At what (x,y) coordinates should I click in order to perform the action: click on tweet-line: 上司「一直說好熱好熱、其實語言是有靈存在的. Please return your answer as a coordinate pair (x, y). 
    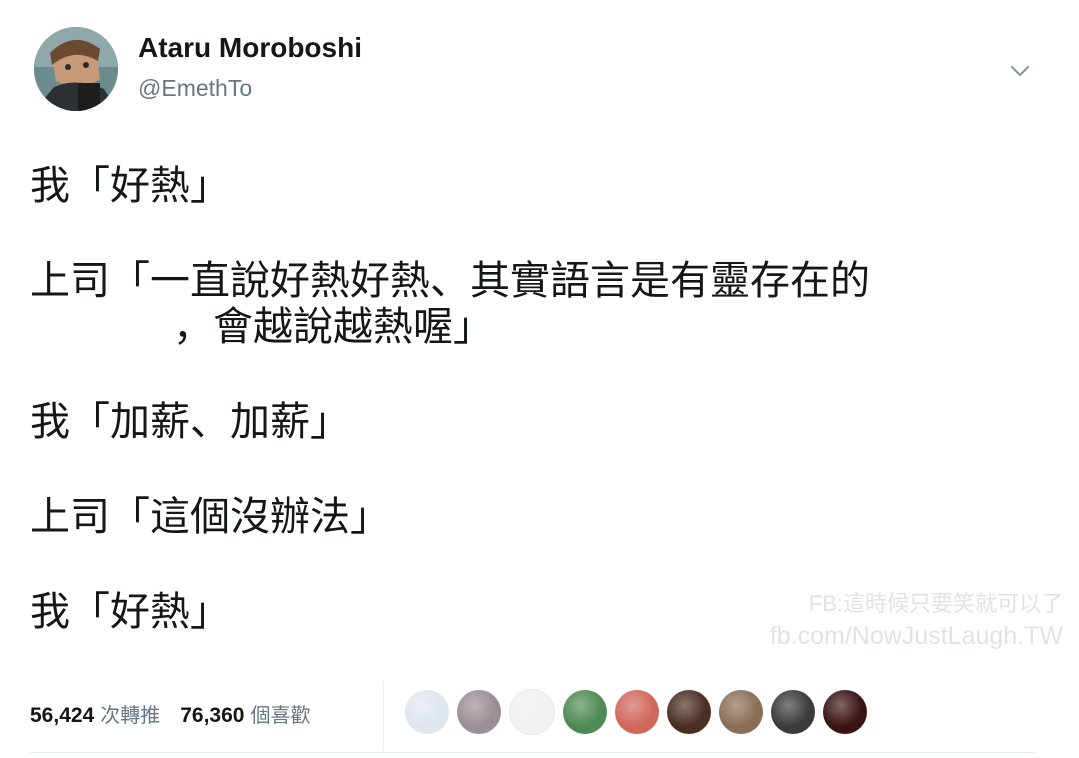
    Looking at the image, I should click on (450, 281).